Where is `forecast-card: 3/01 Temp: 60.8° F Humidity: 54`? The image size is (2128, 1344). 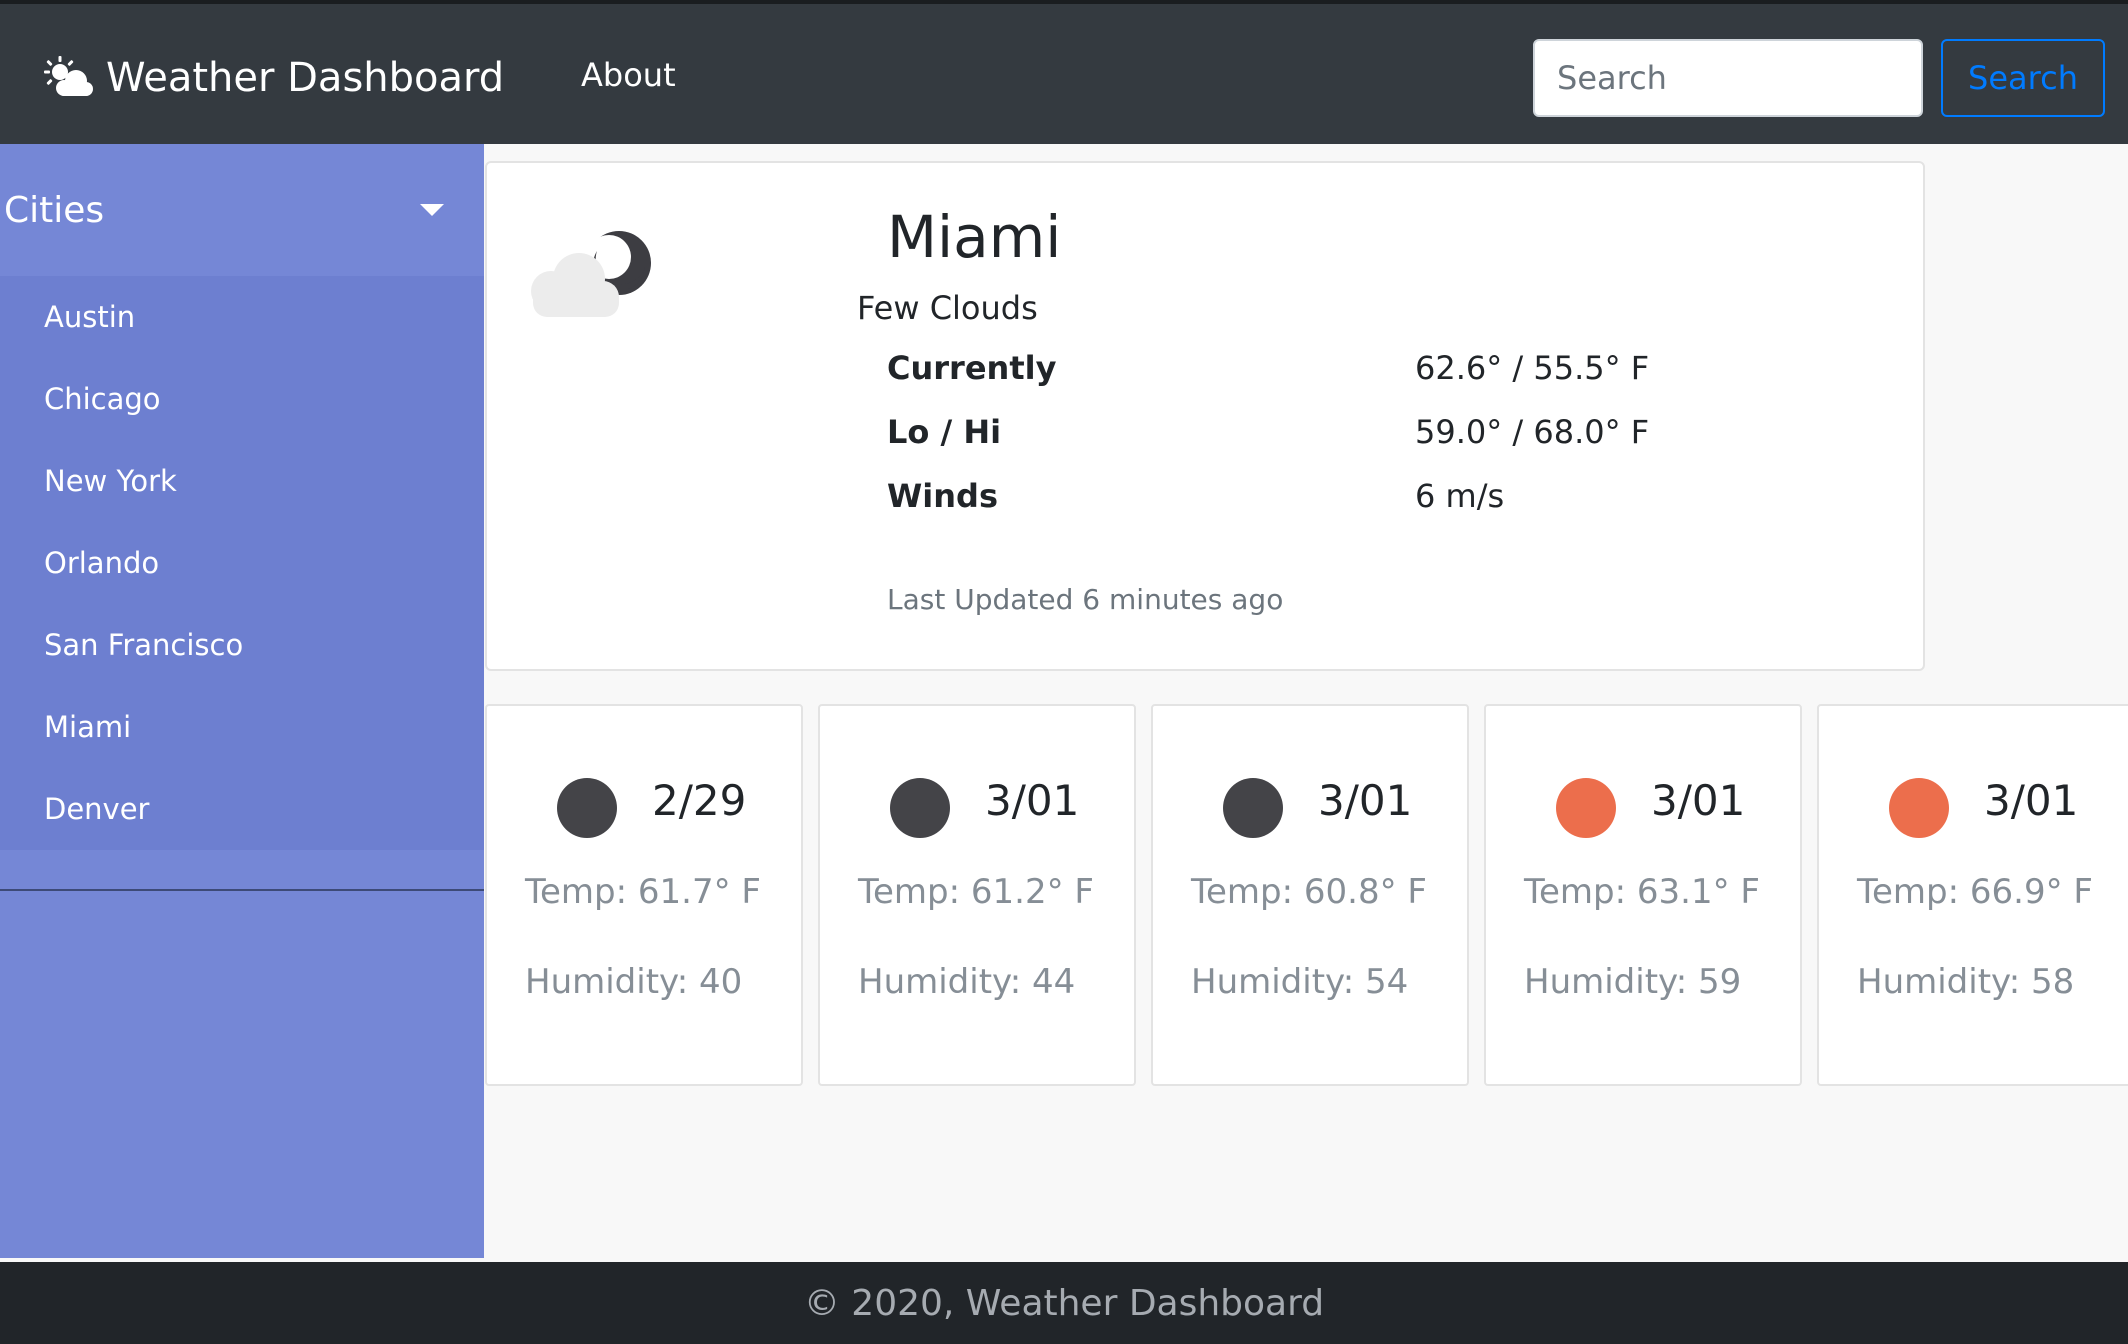
forecast-card: 3/01 Temp: 60.8° F Humidity: 54 is located at coordinates (1310, 895).